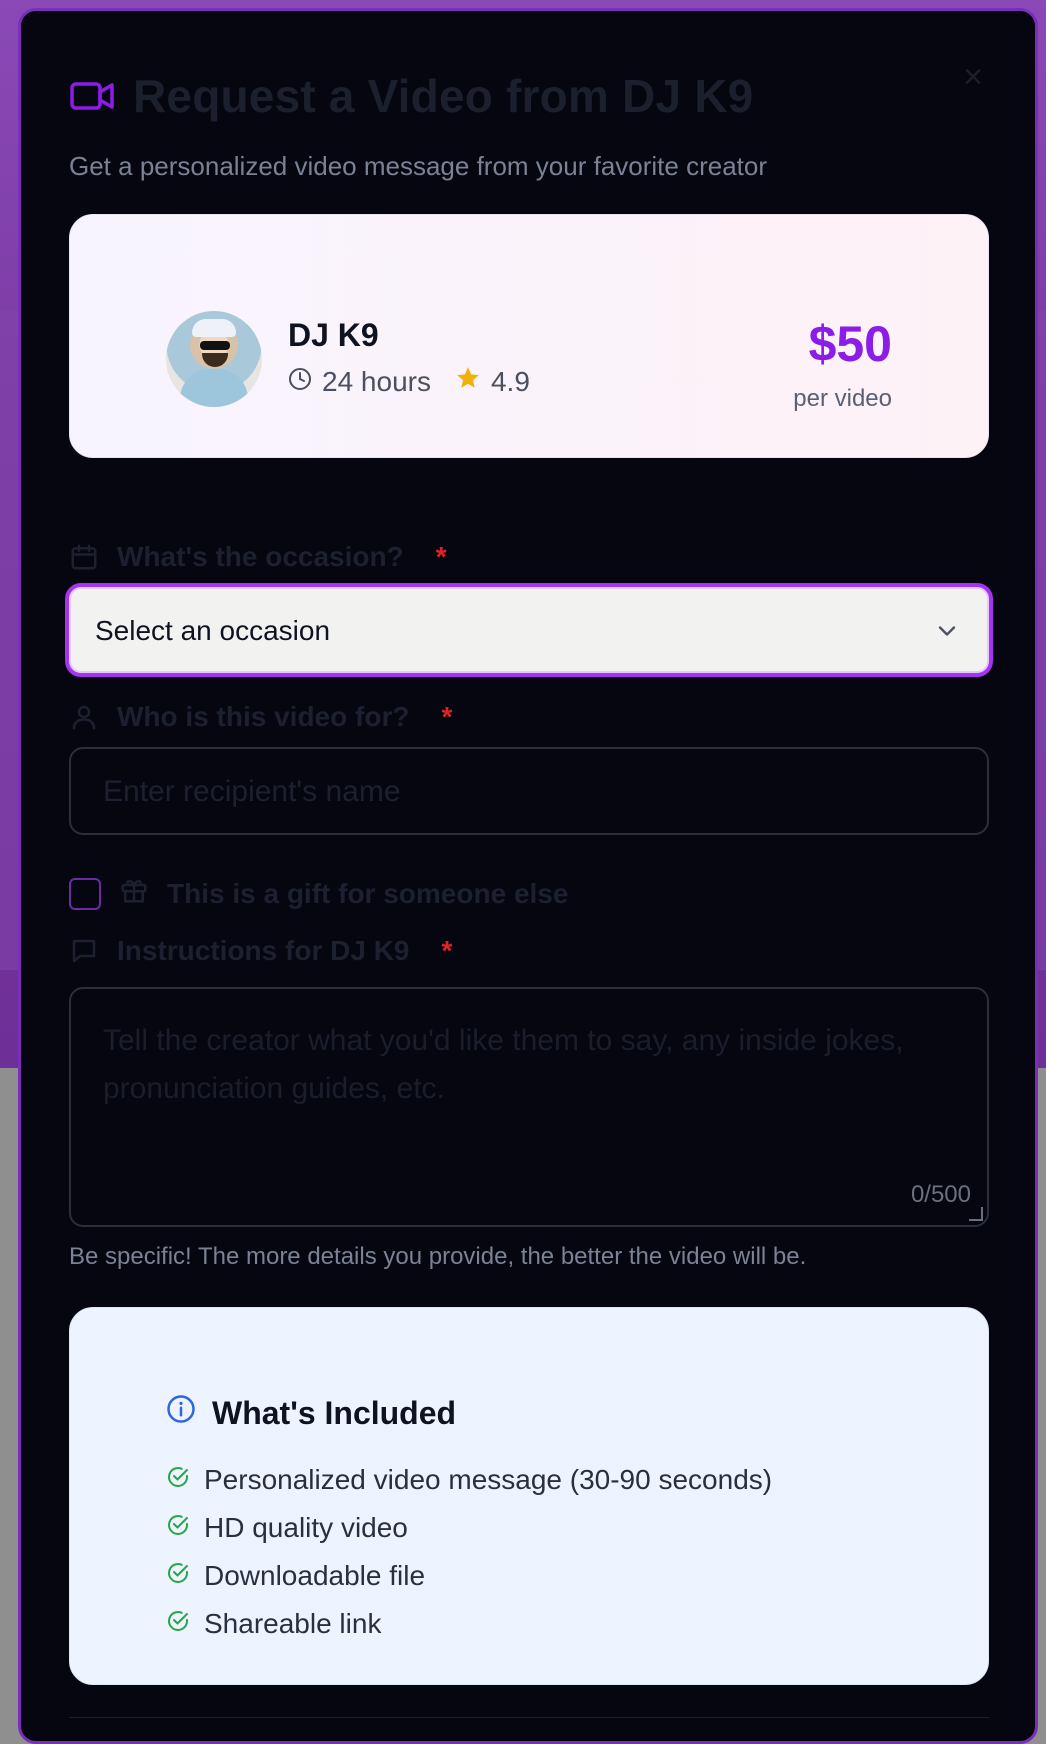 The height and width of the screenshot is (1744, 1046). Describe the element at coordinates (84, 951) in the screenshot. I see `message-icon` at that location.